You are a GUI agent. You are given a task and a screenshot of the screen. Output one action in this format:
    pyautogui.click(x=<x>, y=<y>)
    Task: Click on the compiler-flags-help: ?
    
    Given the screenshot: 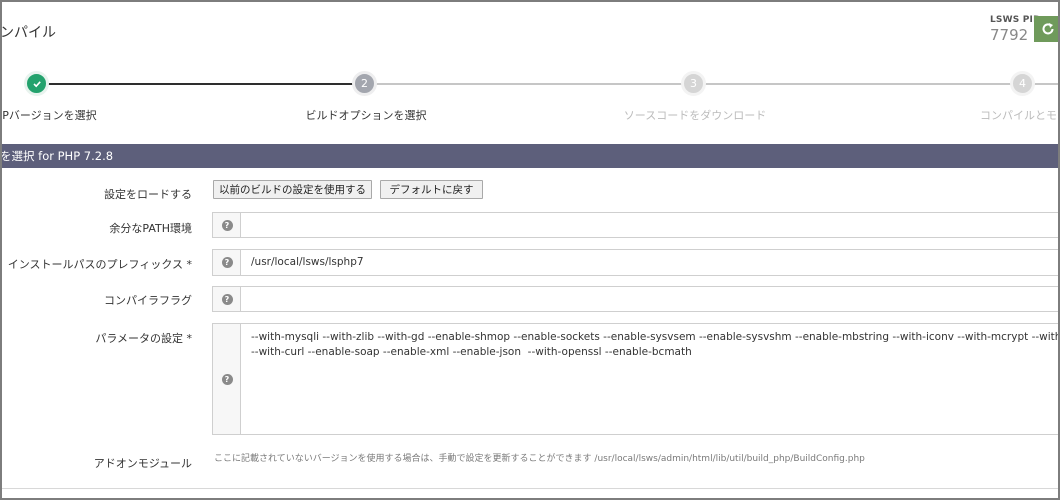 What is the action you would take?
    pyautogui.click(x=226, y=299)
    